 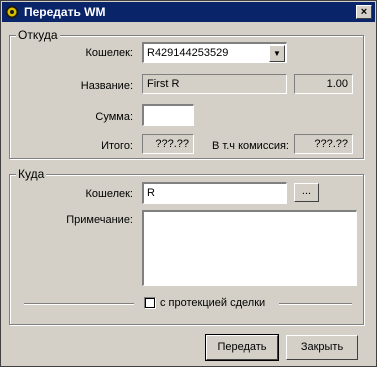 I want to click on from-purse-value: R429144253529, so click(x=188, y=53).